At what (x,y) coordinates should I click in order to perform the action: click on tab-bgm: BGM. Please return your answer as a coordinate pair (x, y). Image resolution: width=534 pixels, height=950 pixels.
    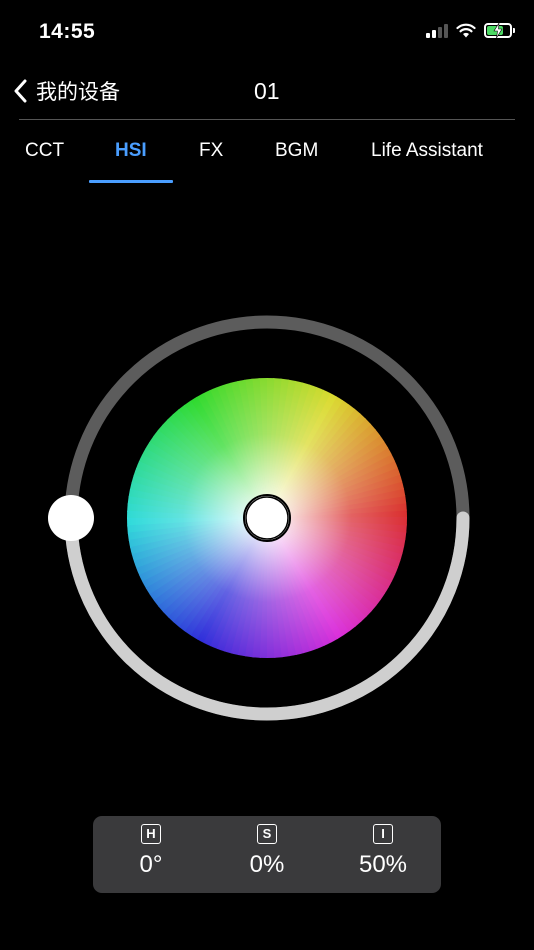
    Looking at the image, I should click on (296, 151).